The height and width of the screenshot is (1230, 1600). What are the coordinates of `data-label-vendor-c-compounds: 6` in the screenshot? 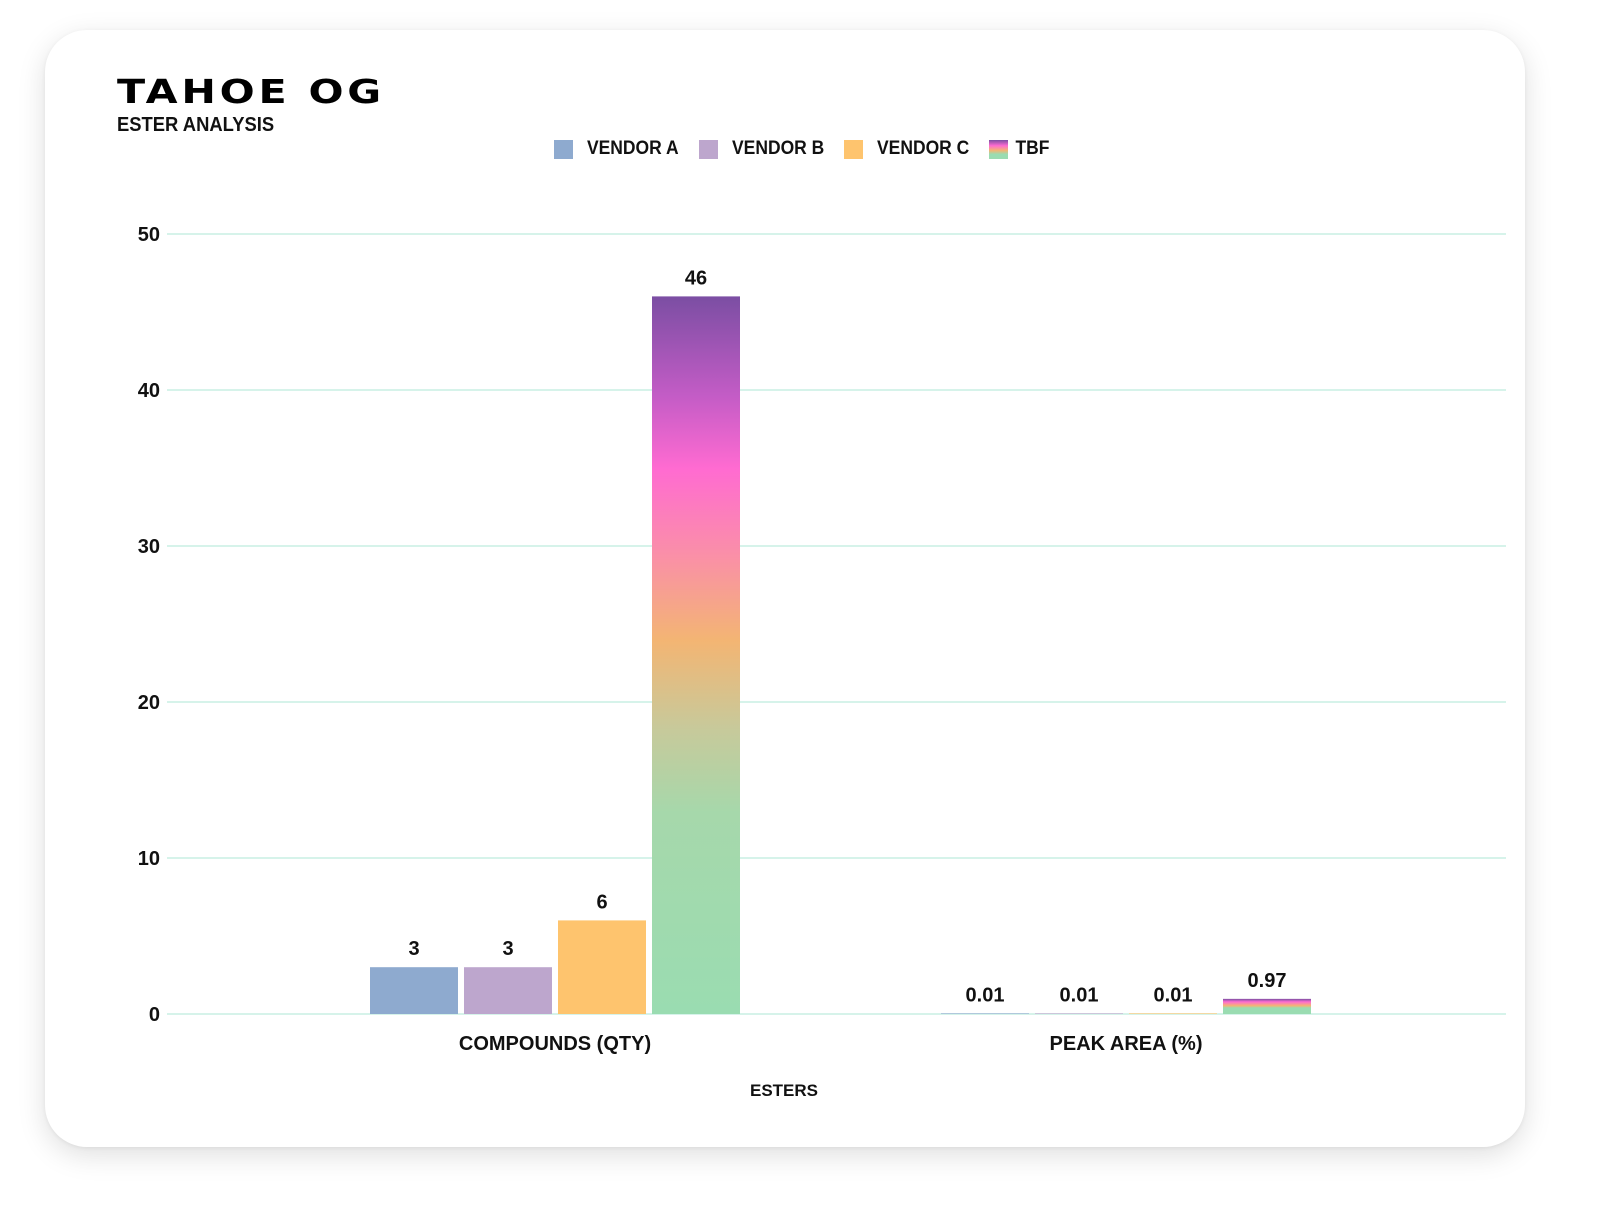 It's located at (601, 902).